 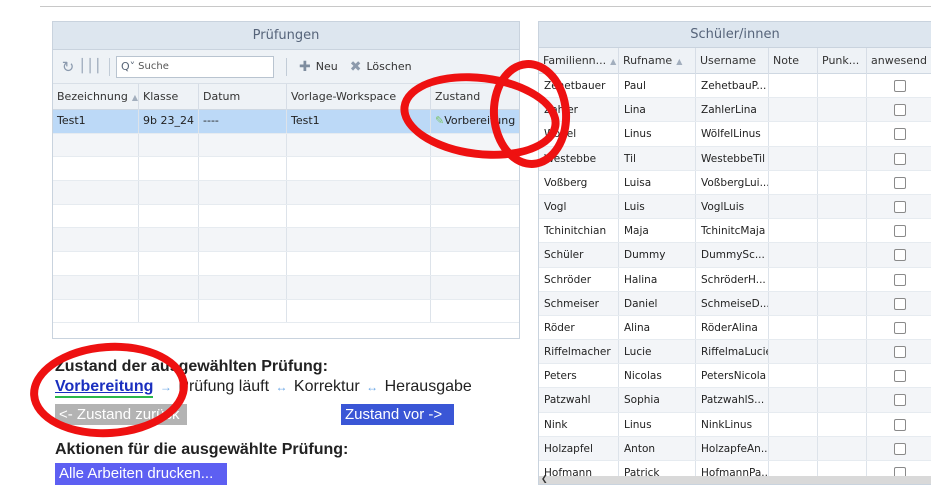 I want to click on student-cell-rufname: Luisa, so click(x=657, y=182).